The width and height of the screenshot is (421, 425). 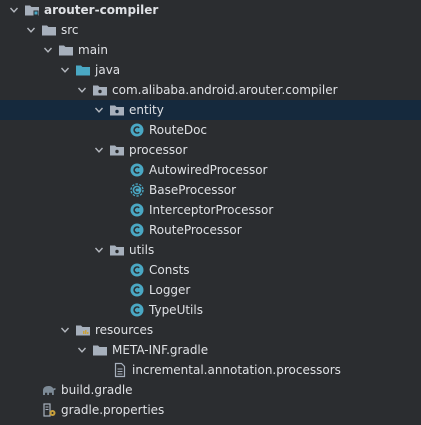 What do you see at coordinates (210, 350) in the screenshot?
I see `tree-item-meta-inf-gradle: META-INF.gradle` at bounding box center [210, 350].